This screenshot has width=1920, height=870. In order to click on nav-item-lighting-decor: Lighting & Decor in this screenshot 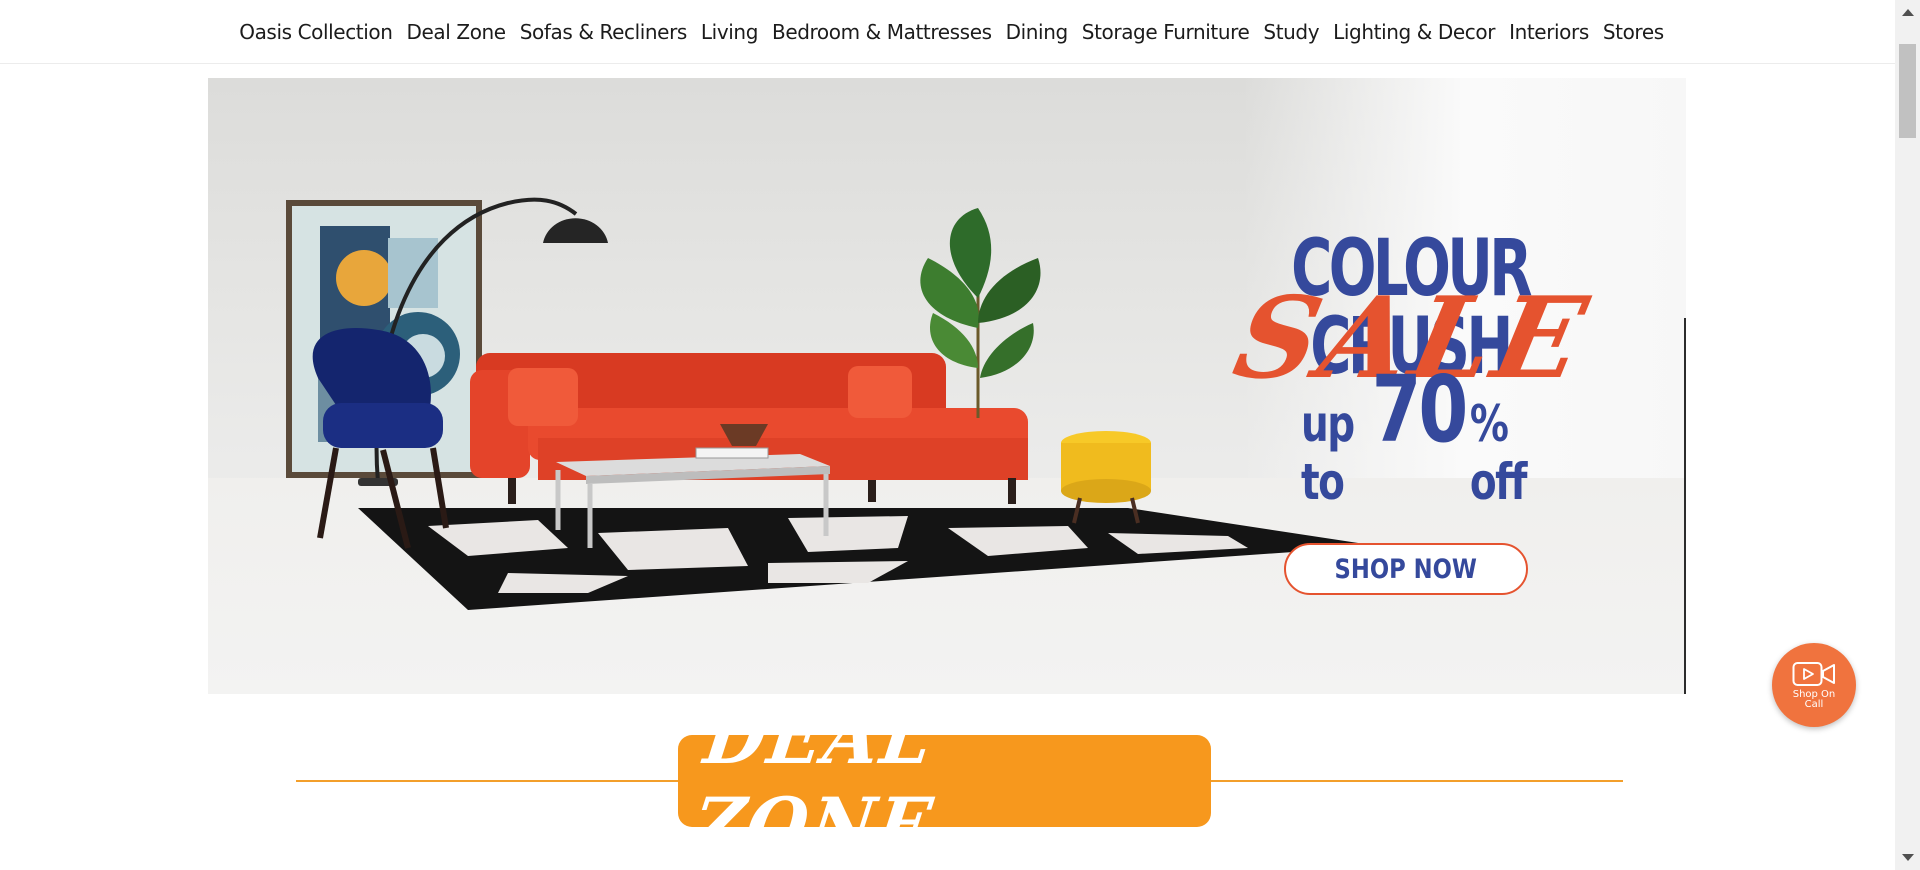, I will do `click(1414, 32)`.